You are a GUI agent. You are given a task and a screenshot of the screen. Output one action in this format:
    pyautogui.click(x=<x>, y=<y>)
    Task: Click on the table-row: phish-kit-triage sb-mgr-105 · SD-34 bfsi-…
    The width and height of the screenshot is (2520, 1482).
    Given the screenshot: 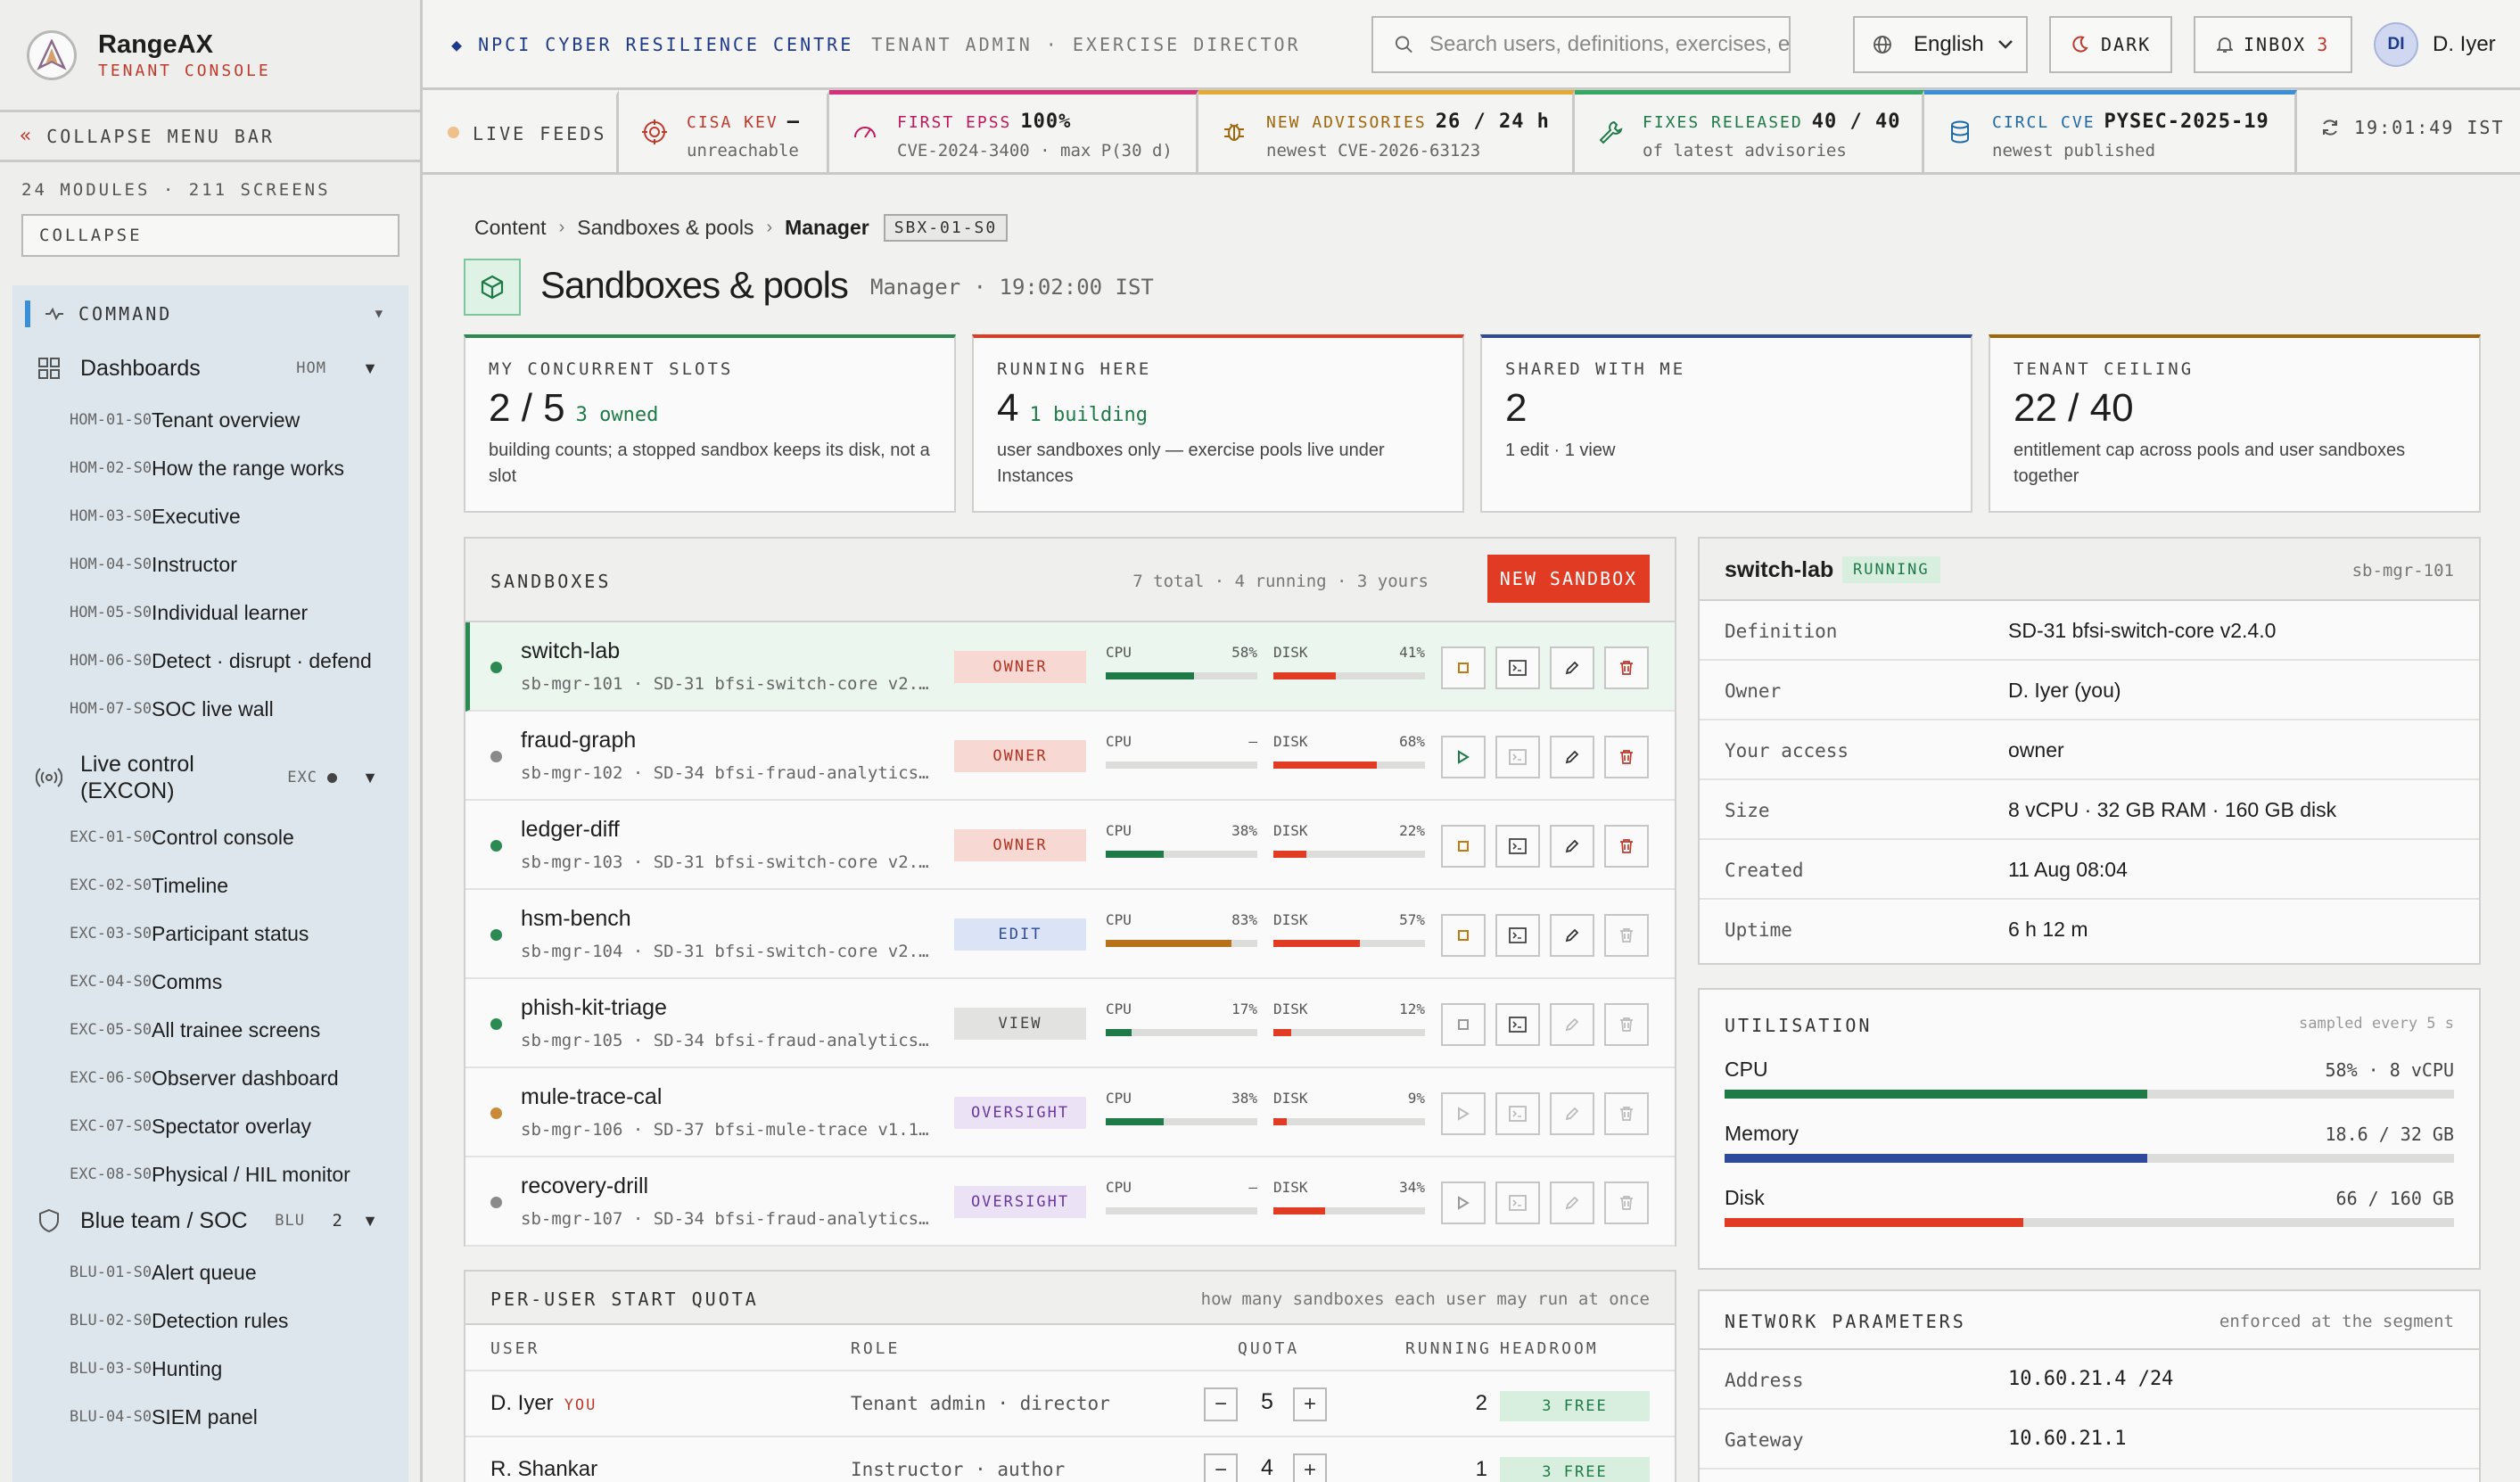 What is the action you would take?
    pyautogui.click(x=1070, y=1023)
    